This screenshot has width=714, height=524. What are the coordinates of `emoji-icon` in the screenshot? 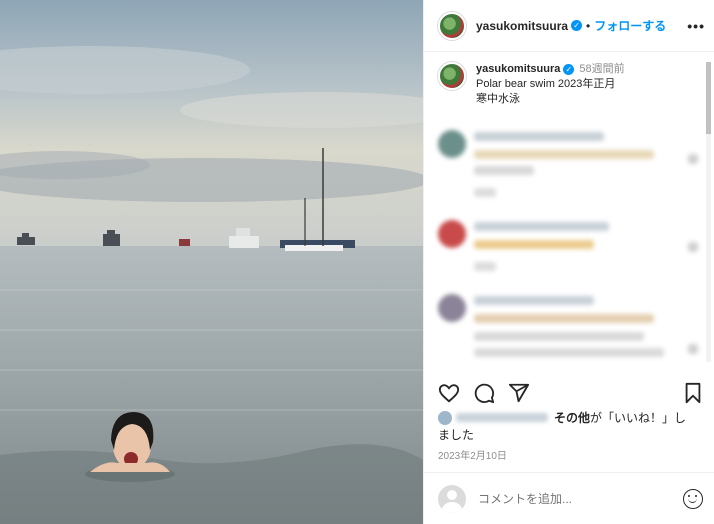 It's located at (693, 498).